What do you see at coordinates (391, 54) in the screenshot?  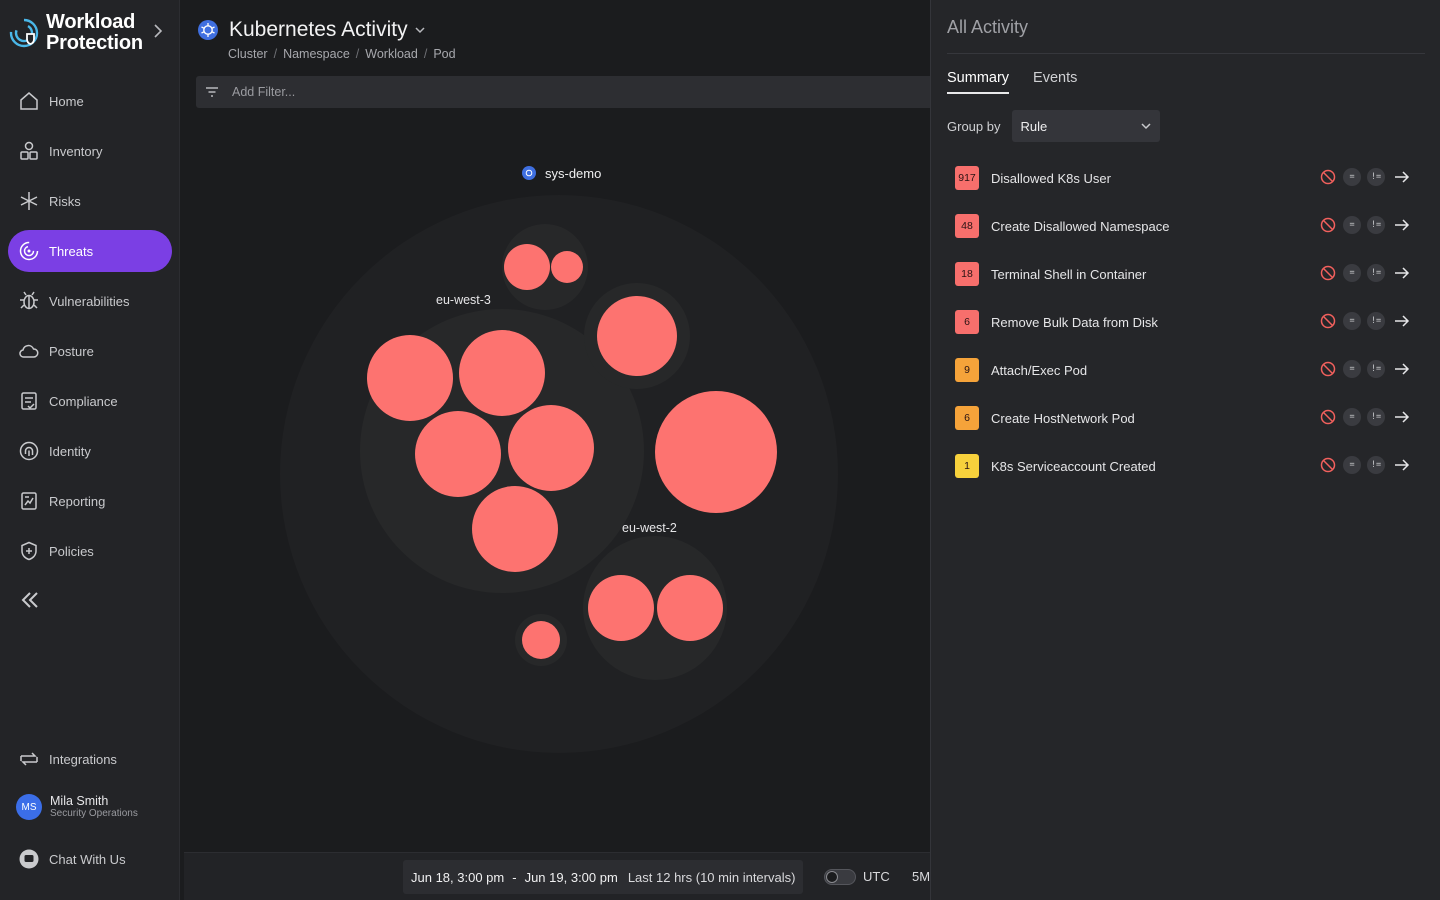 I see `breadcrumb-item-workload: Workload` at bounding box center [391, 54].